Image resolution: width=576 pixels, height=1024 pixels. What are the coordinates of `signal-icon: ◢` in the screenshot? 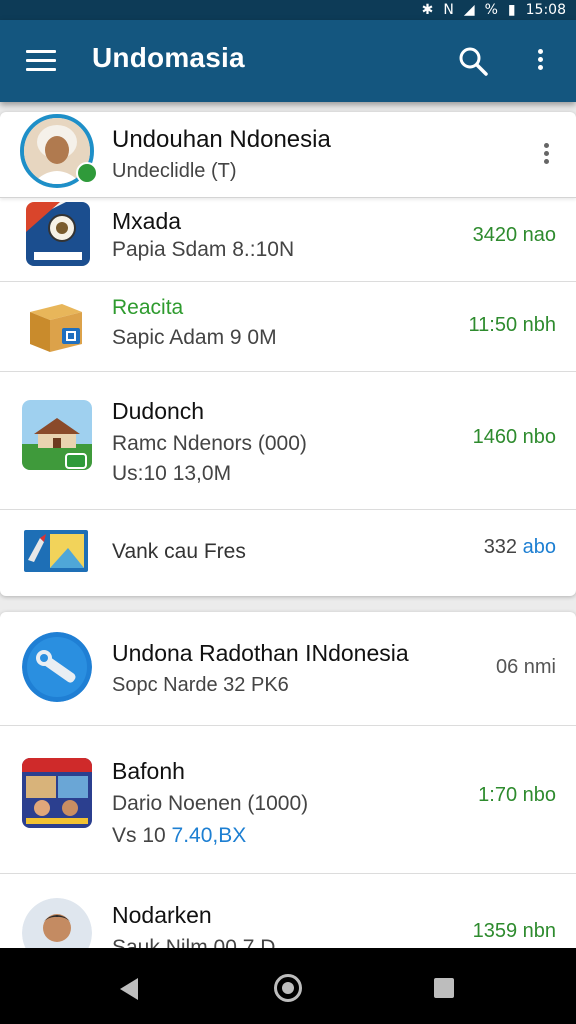 It's located at (469, 10).